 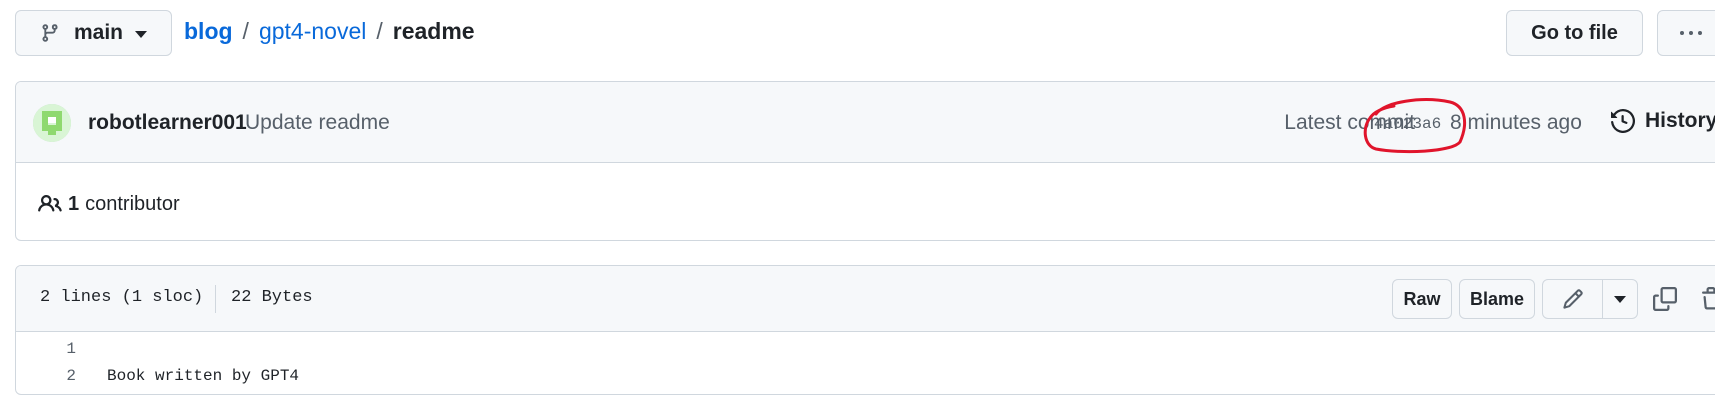 I want to click on edit-button, so click(x=1573, y=299).